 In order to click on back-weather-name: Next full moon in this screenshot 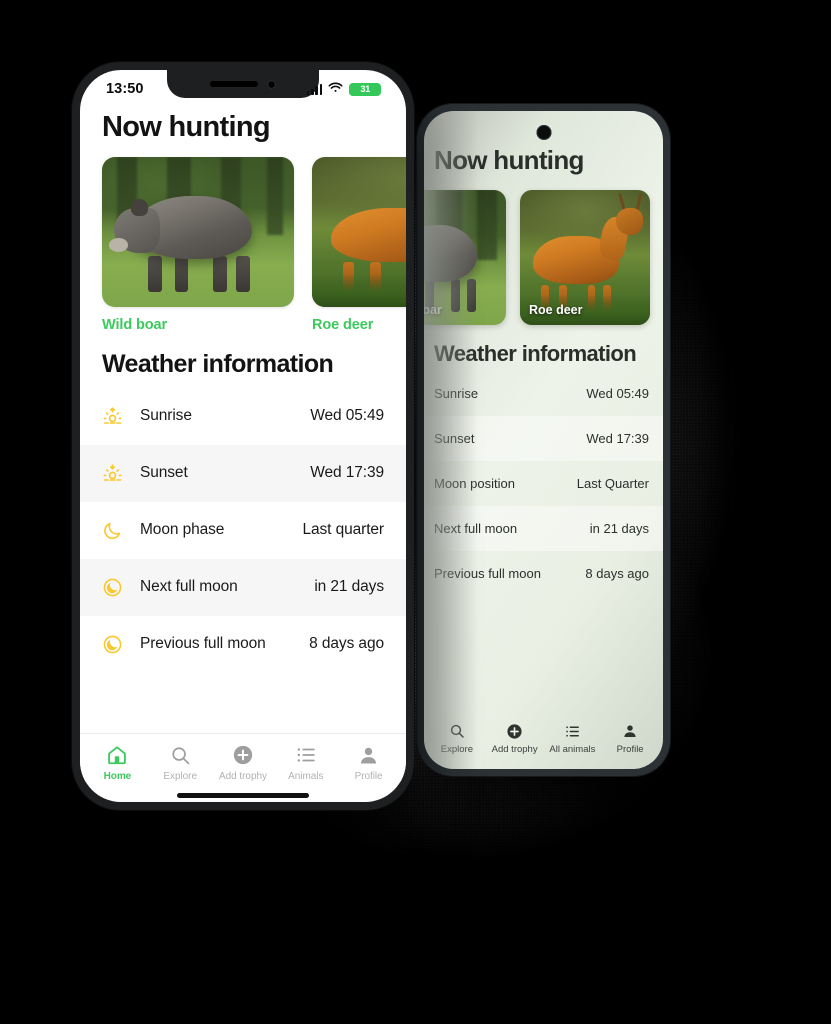, I will do `click(476, 528)`.